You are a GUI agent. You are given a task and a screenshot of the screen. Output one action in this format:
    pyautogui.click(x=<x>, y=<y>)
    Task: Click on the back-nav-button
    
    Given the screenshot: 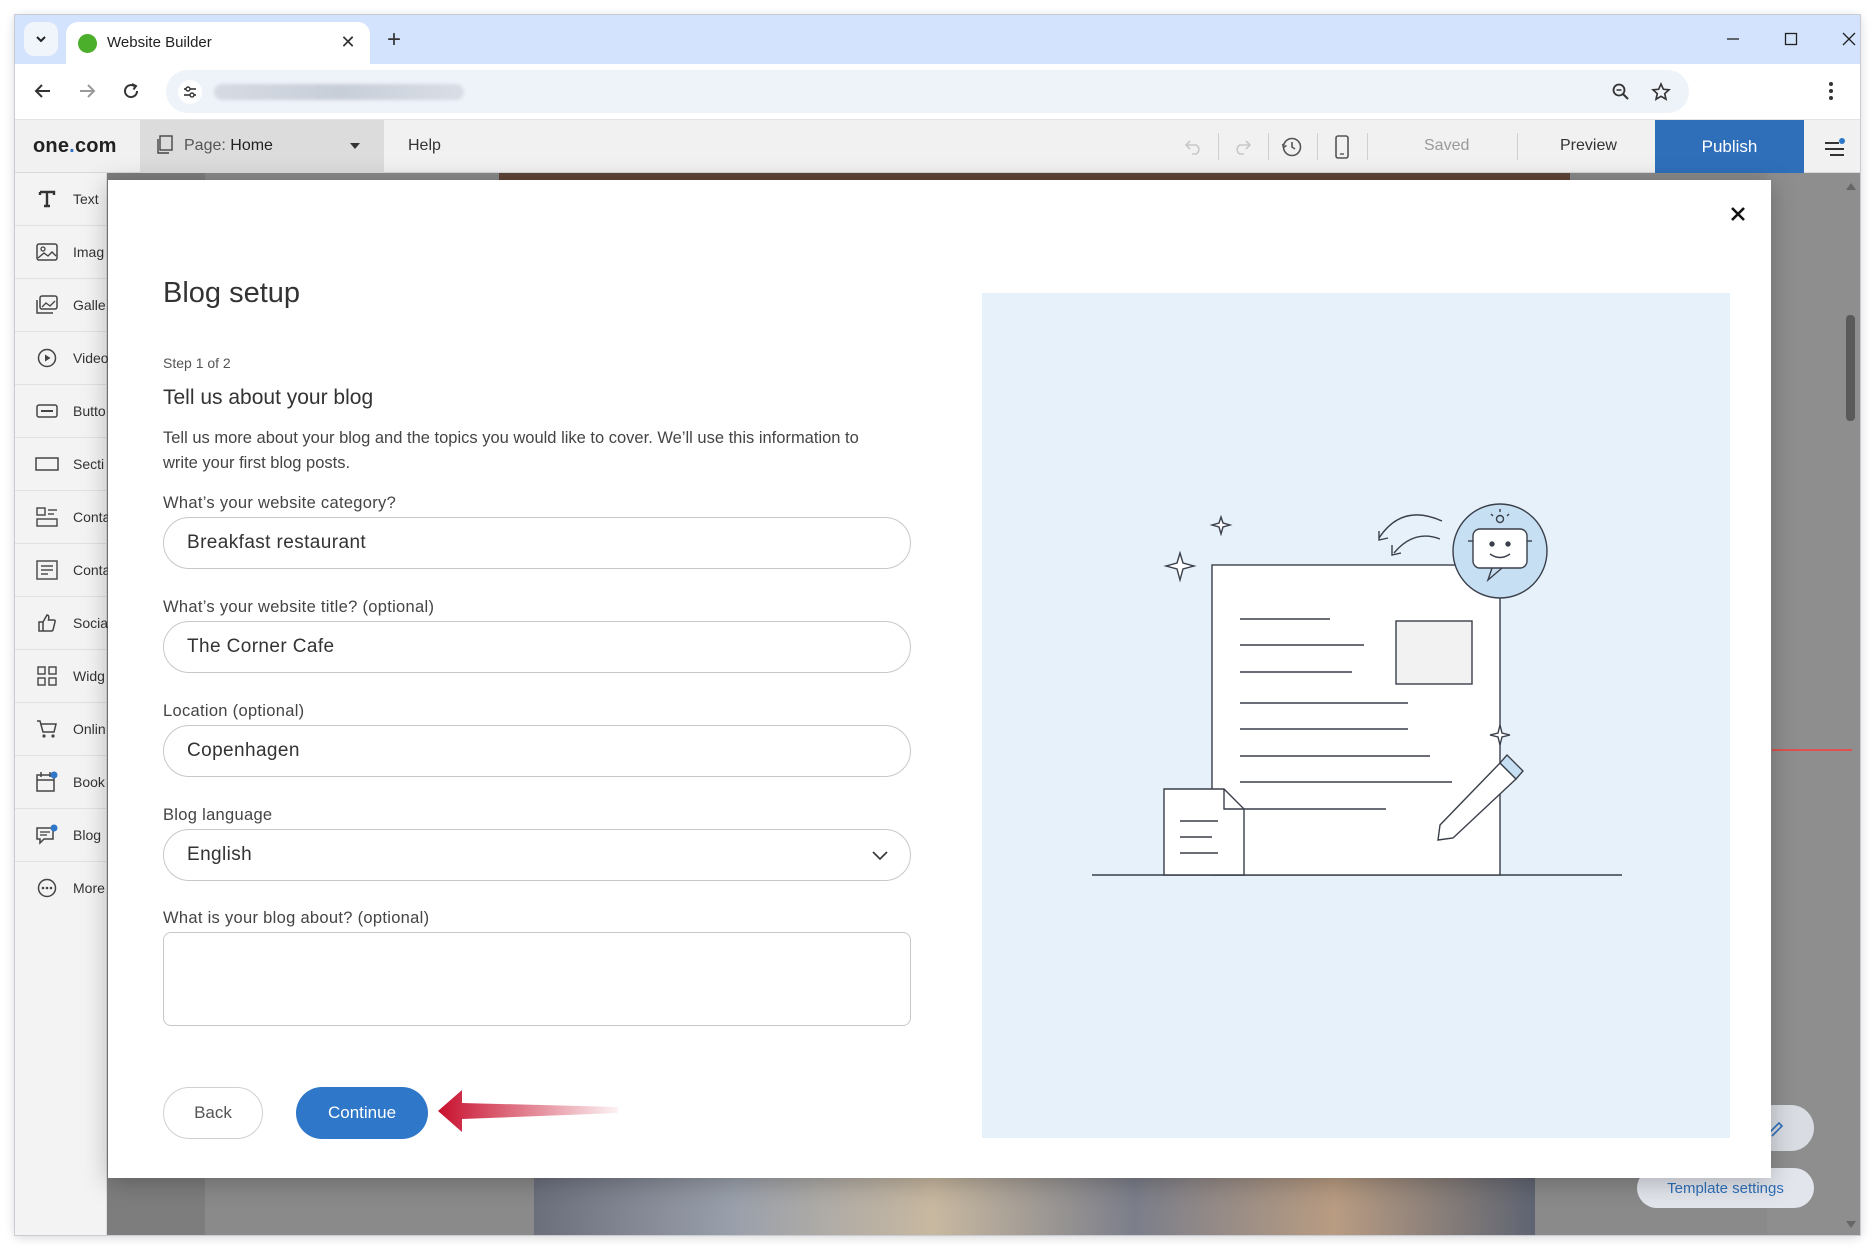 What is the action you would take?
    pyautogui.click(x=43, y=91)
    